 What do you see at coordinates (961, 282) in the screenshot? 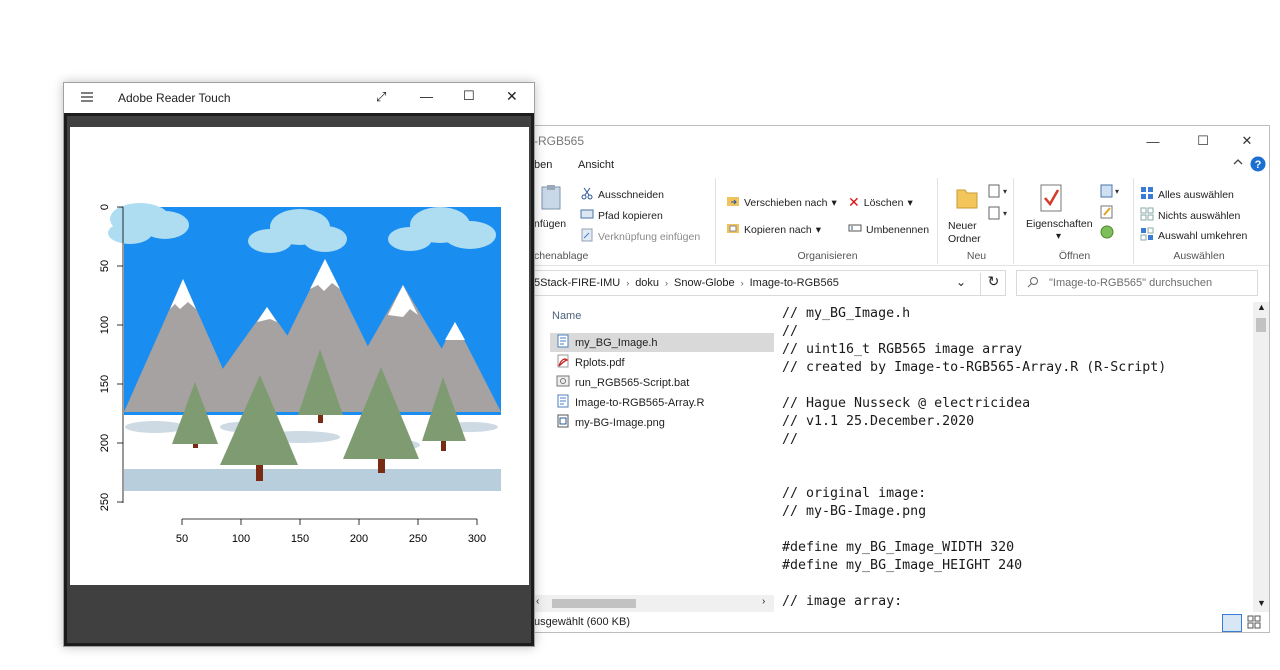
I see `chevron-down-icon: ⌄` at bounding box center [961, 282].